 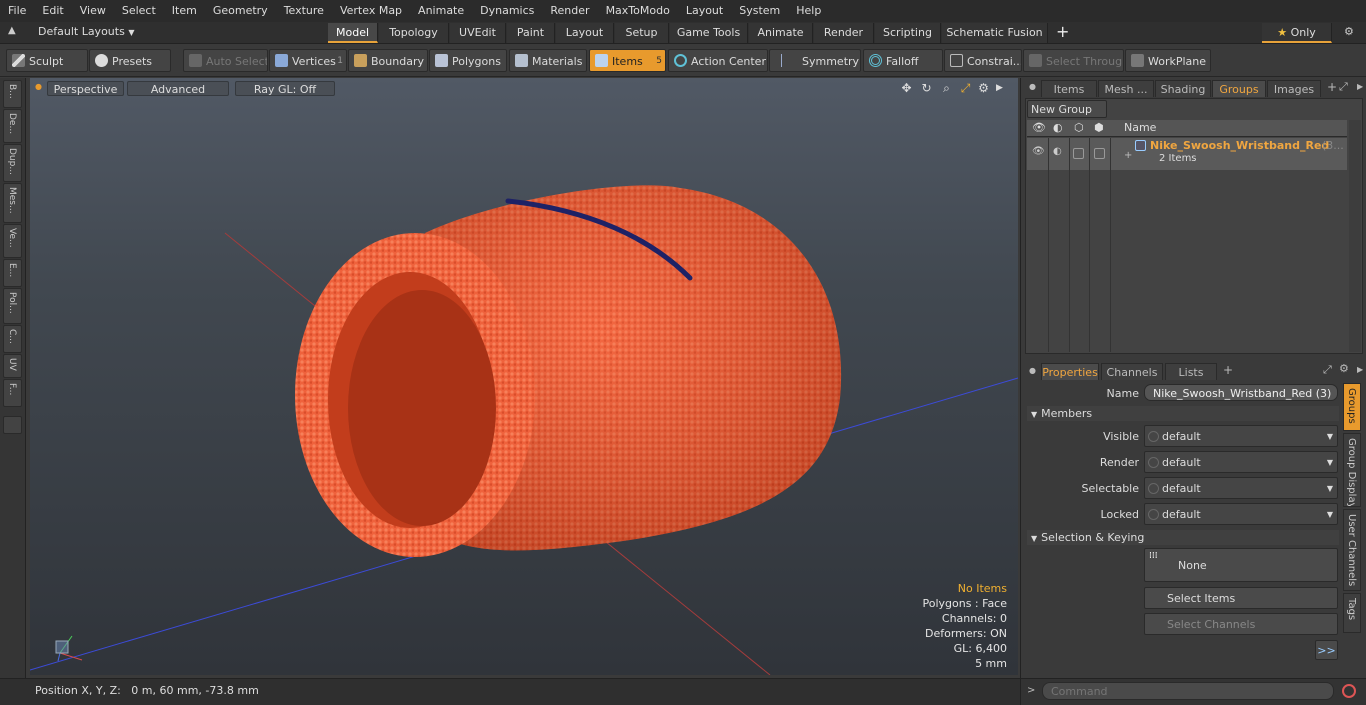 What do you see at coordinates (1241, 488) in the screenshot?
I see `selectable-dropdown: default ▼` at bounding box center [1241, 488].